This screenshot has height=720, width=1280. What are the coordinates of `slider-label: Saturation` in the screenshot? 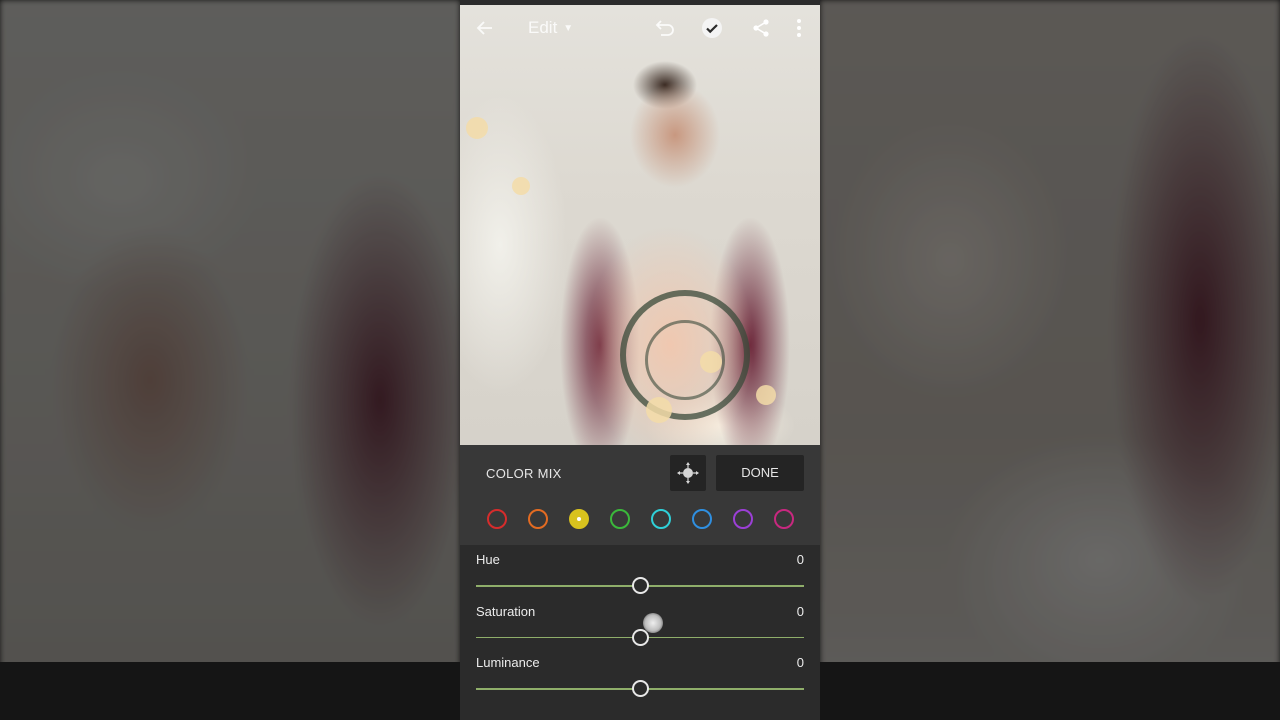 It's located at (506, 611).